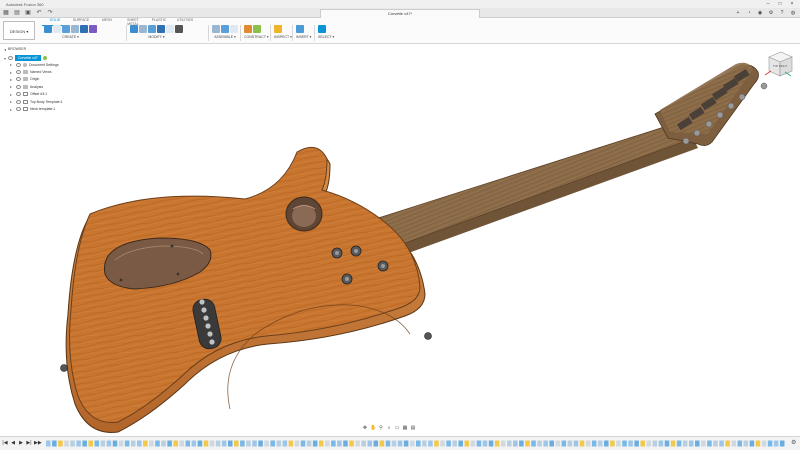 The image size is (800, 450). I want to click on user-avatar: ◍, so click(793, 13).